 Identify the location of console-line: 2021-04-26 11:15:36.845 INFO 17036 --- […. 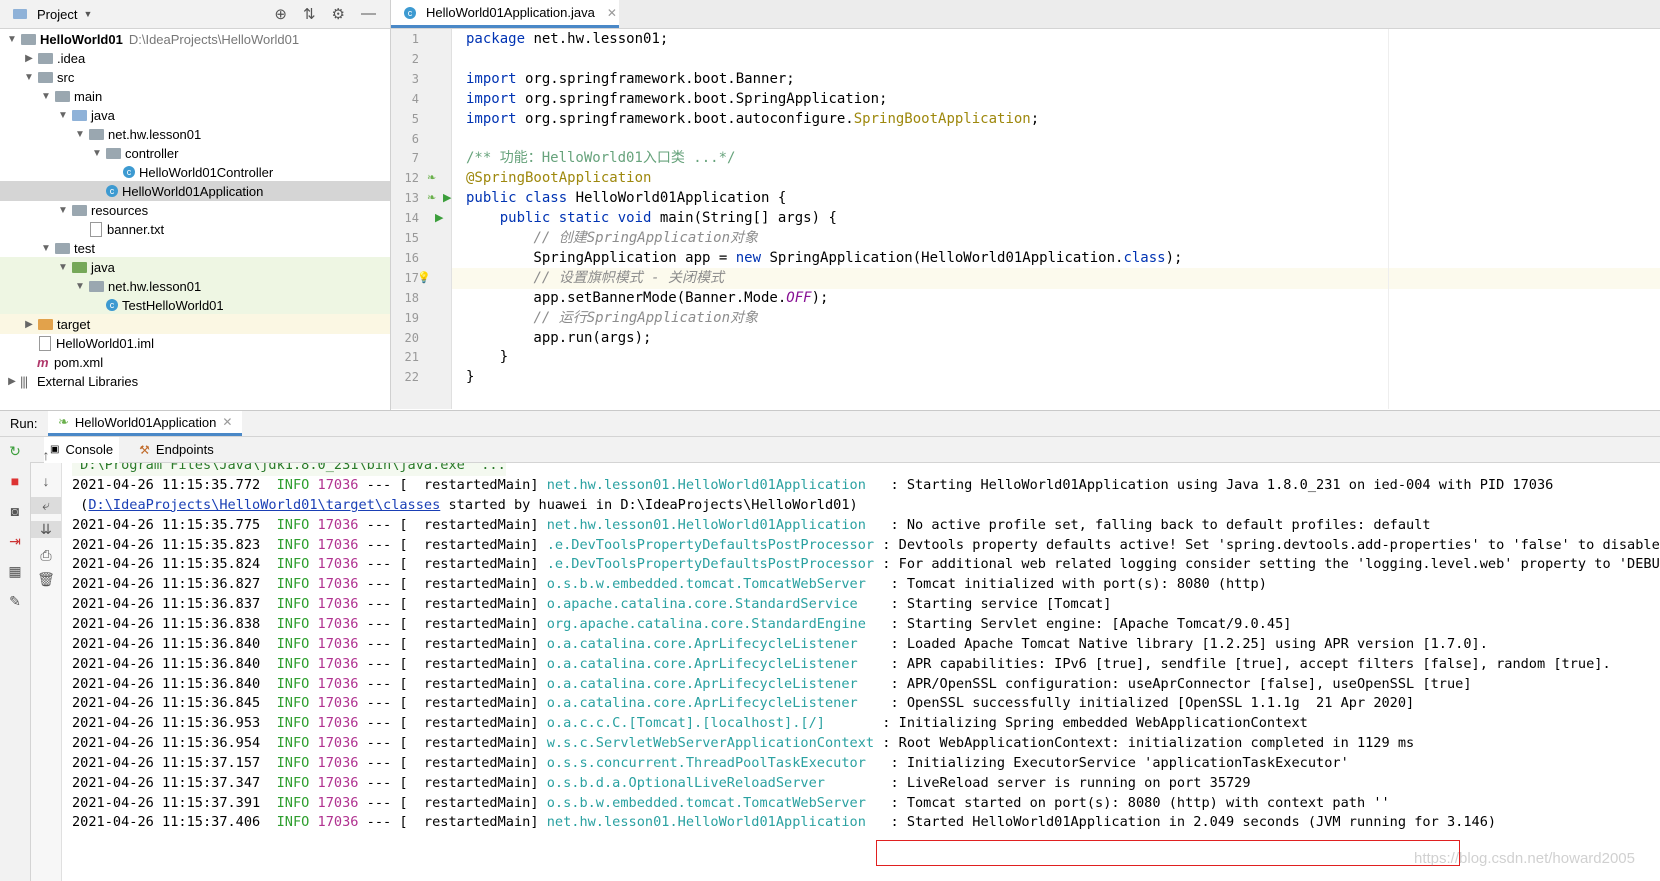
(743, 703).